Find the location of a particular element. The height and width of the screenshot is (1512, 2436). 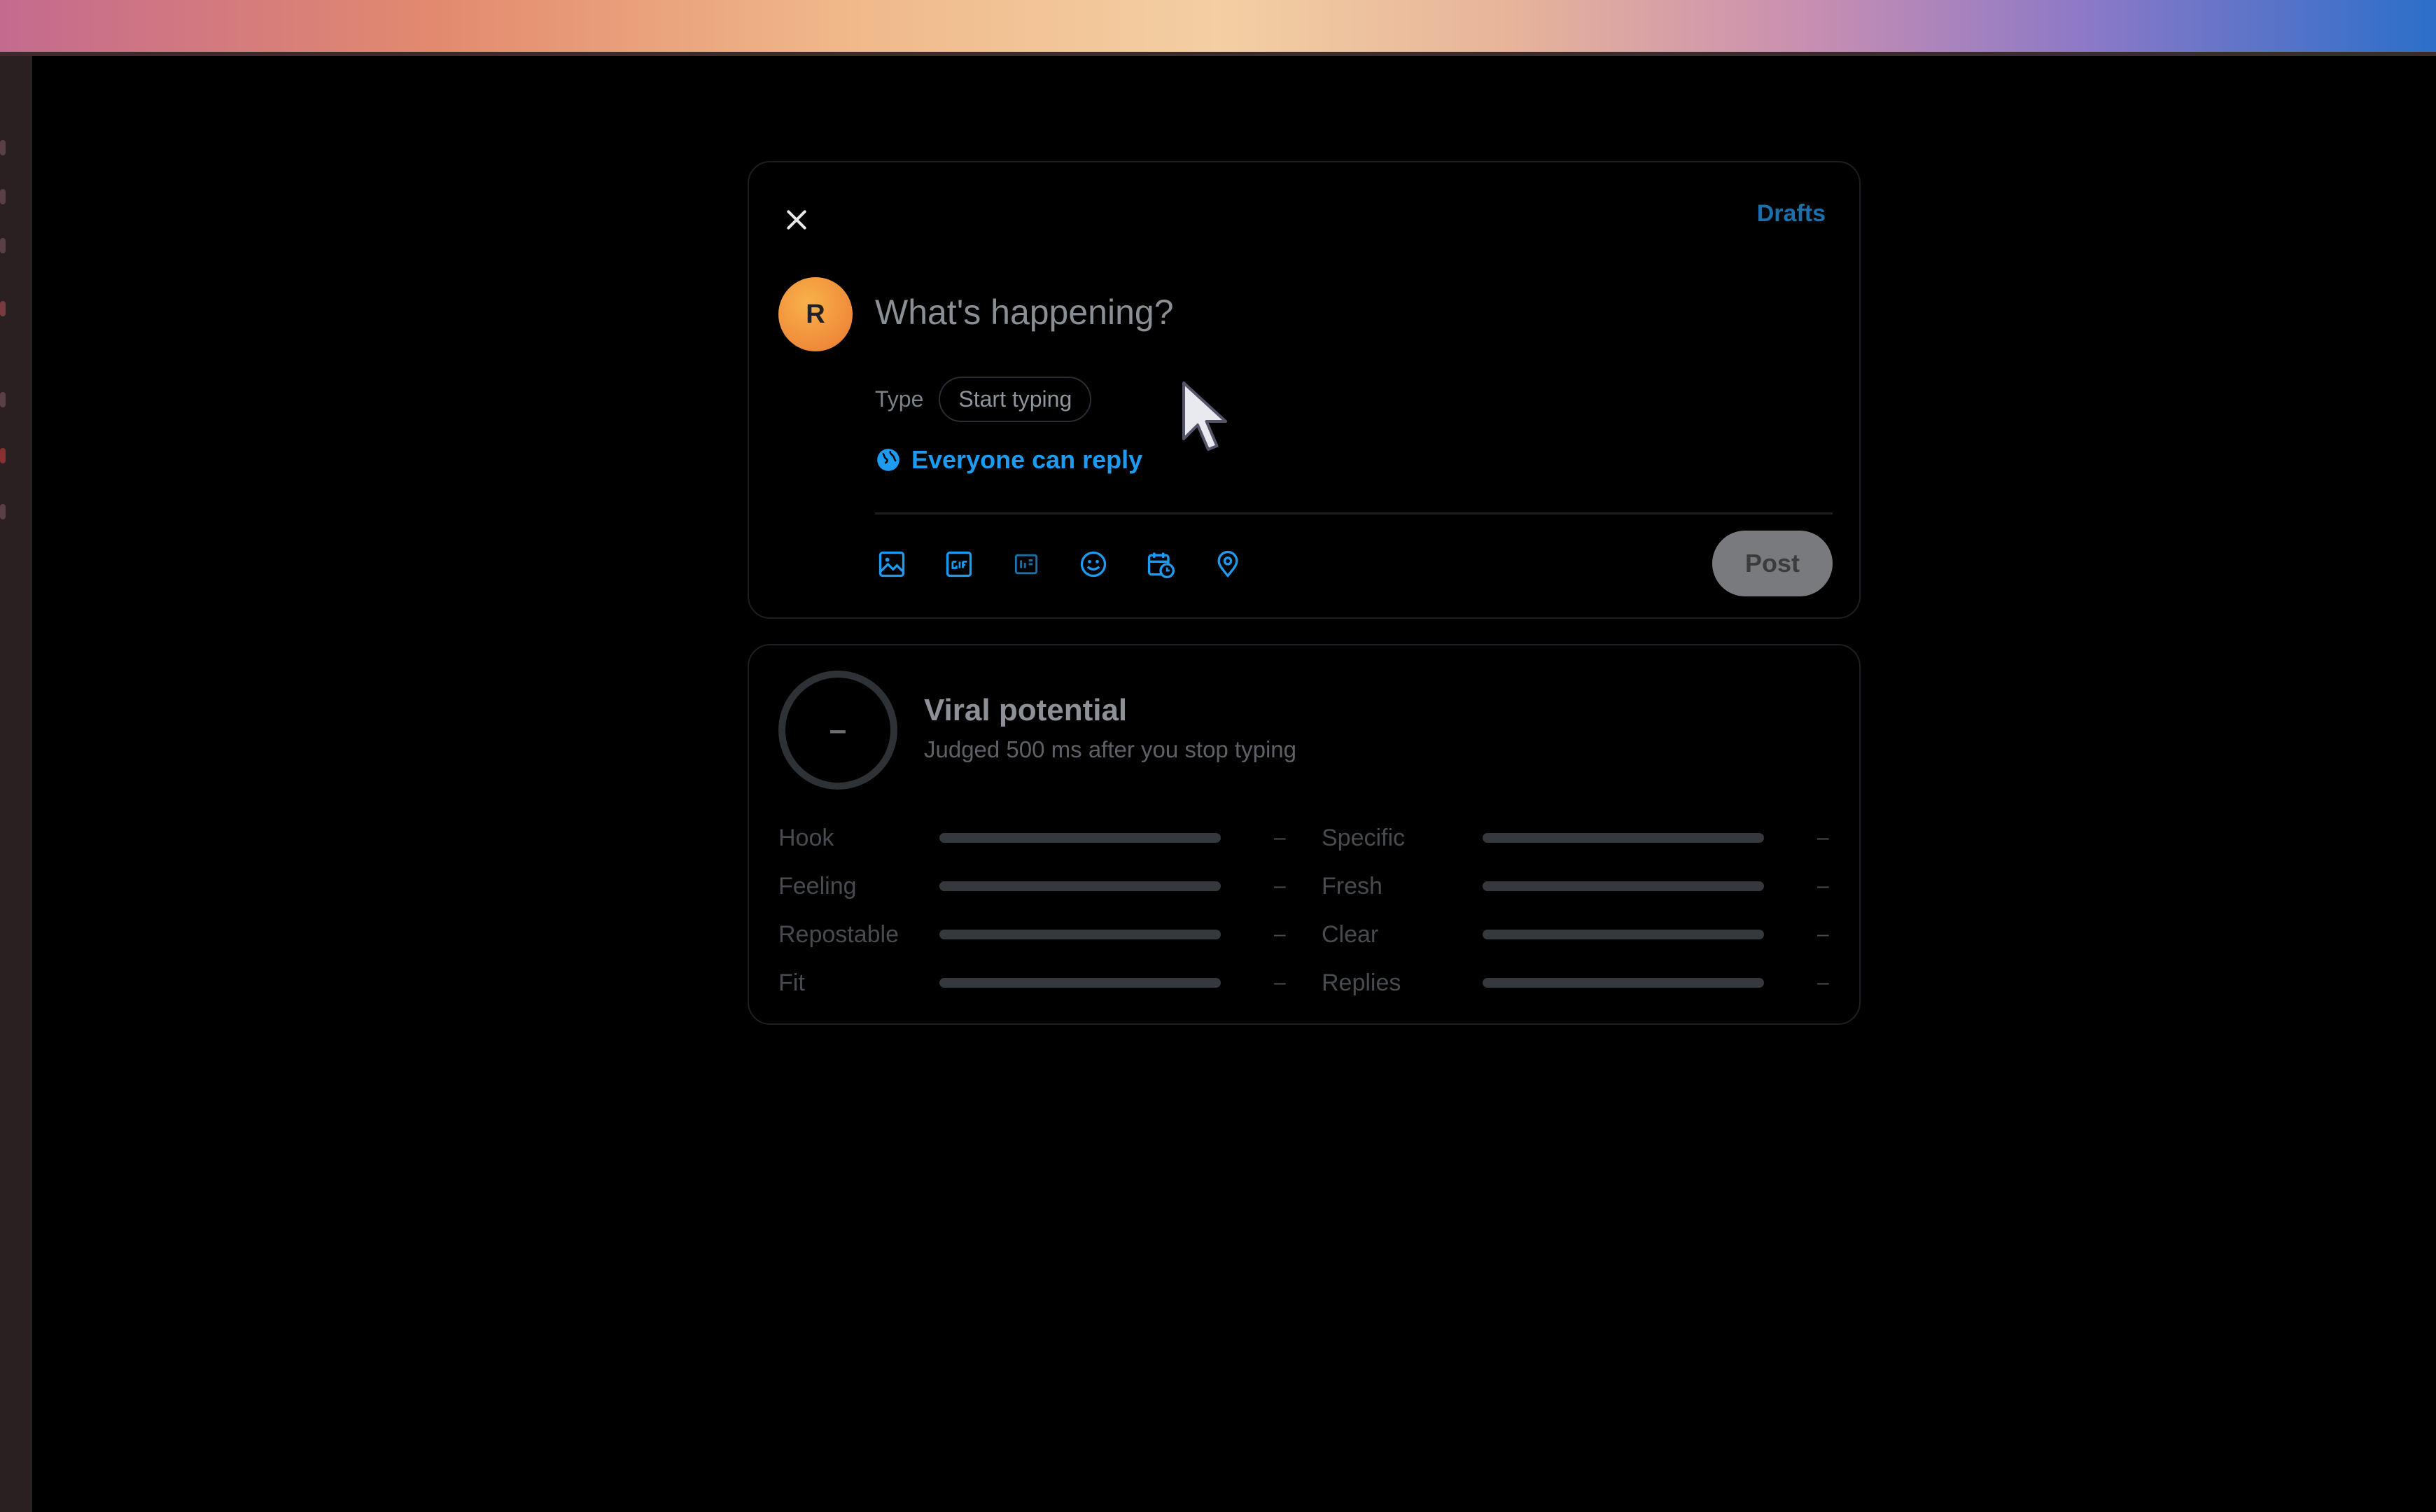

metric-fit: Fit – is located at coordinates (1032, 982).